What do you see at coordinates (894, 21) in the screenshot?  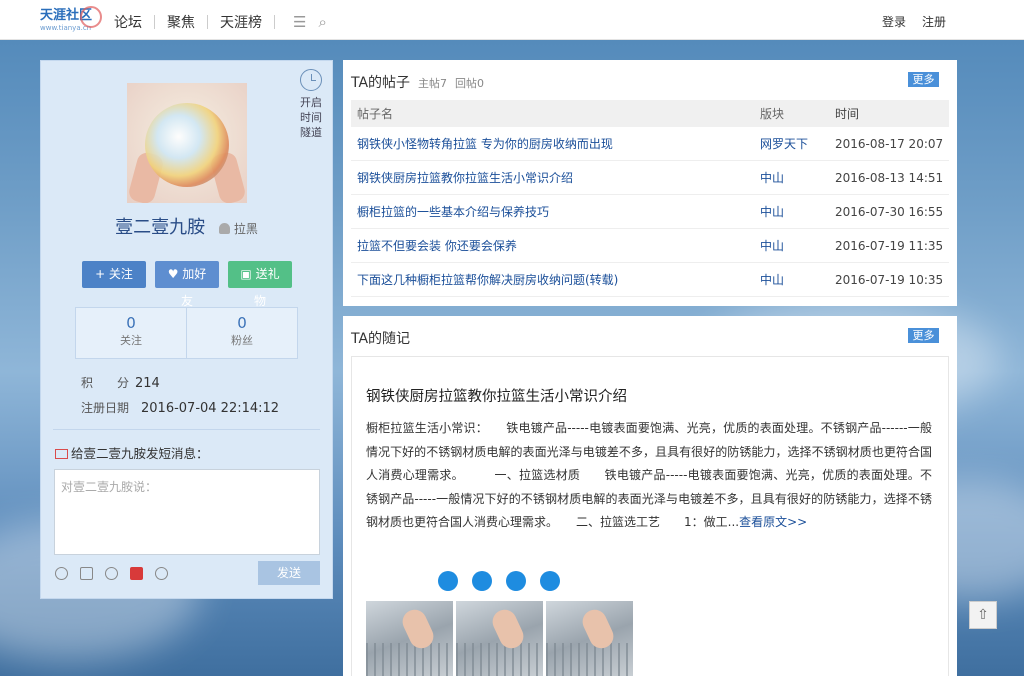 I see `login-link: 登录` at bounding box center [894, 21].